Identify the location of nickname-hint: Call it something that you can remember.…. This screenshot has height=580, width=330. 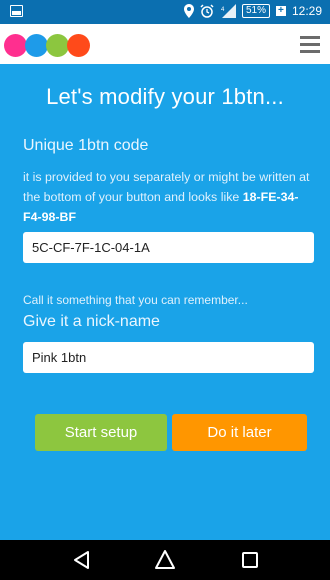
(135, 300).